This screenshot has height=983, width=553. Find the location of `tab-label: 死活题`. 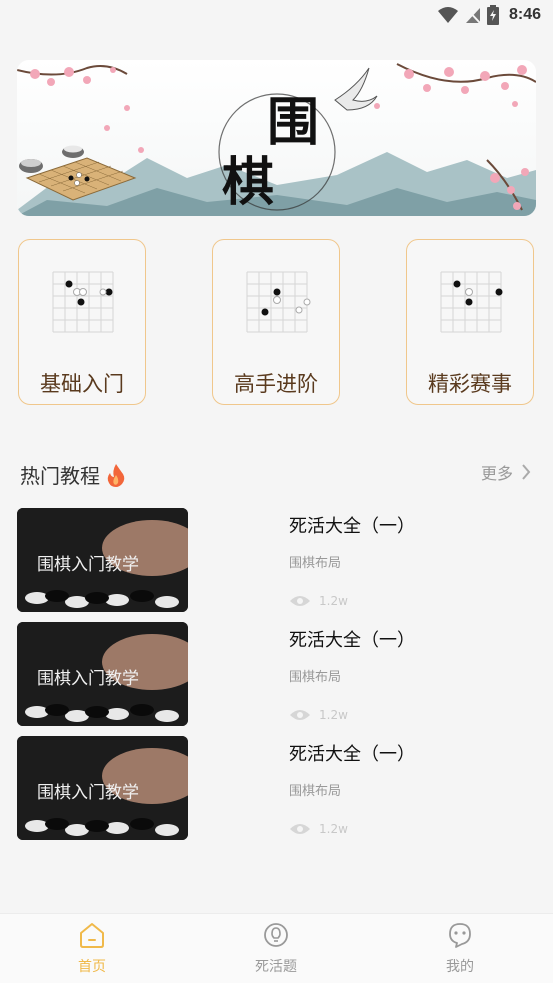

tab-label: 死活题 is located at coordinates (276, 967).